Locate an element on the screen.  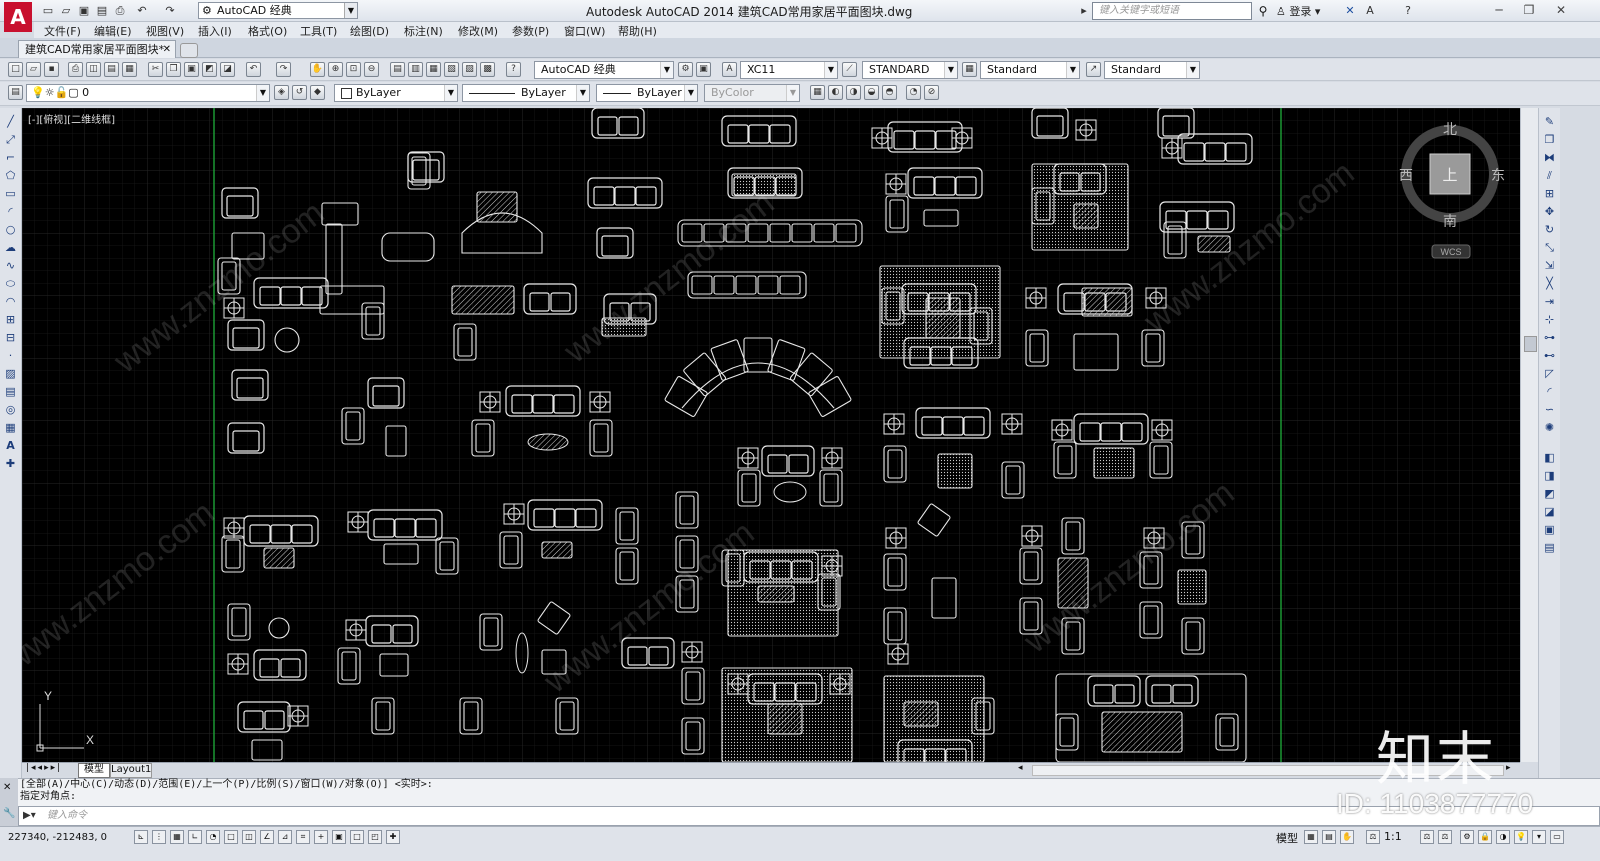
rotate-icon: ↻ is located at coordinates (1549, 229).